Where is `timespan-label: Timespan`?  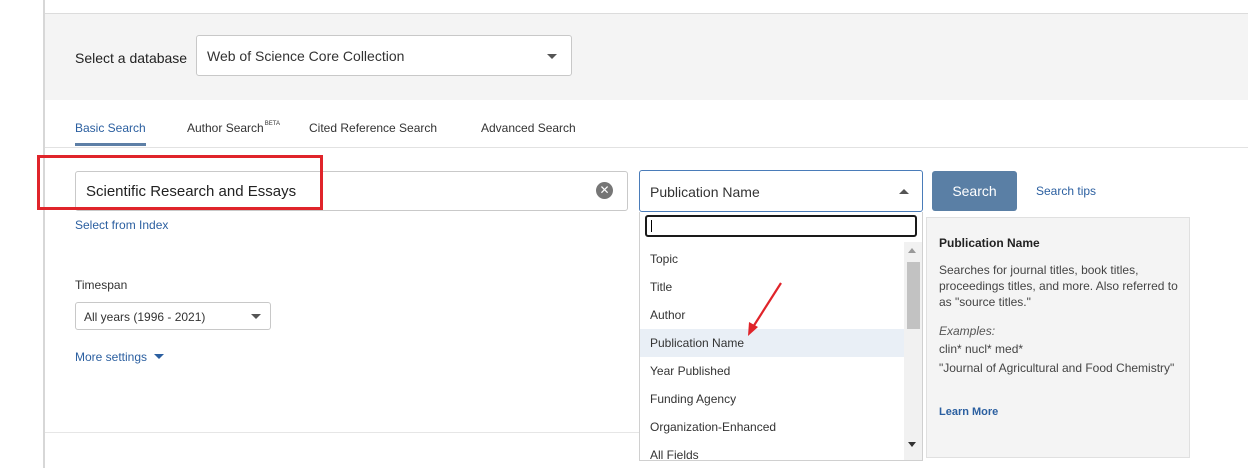 timespan-label: Timespan is located at coordinates (101, 285).